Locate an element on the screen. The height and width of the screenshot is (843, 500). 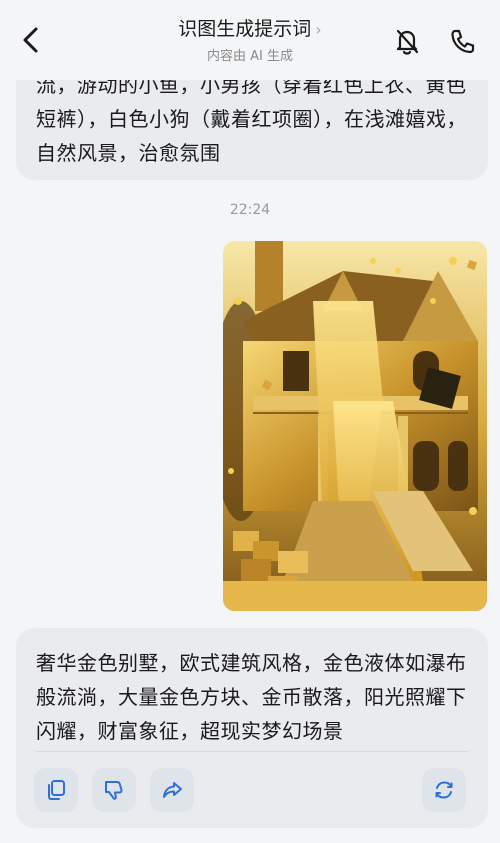
thumbs-down-icon is located at coordinates (114, 790).